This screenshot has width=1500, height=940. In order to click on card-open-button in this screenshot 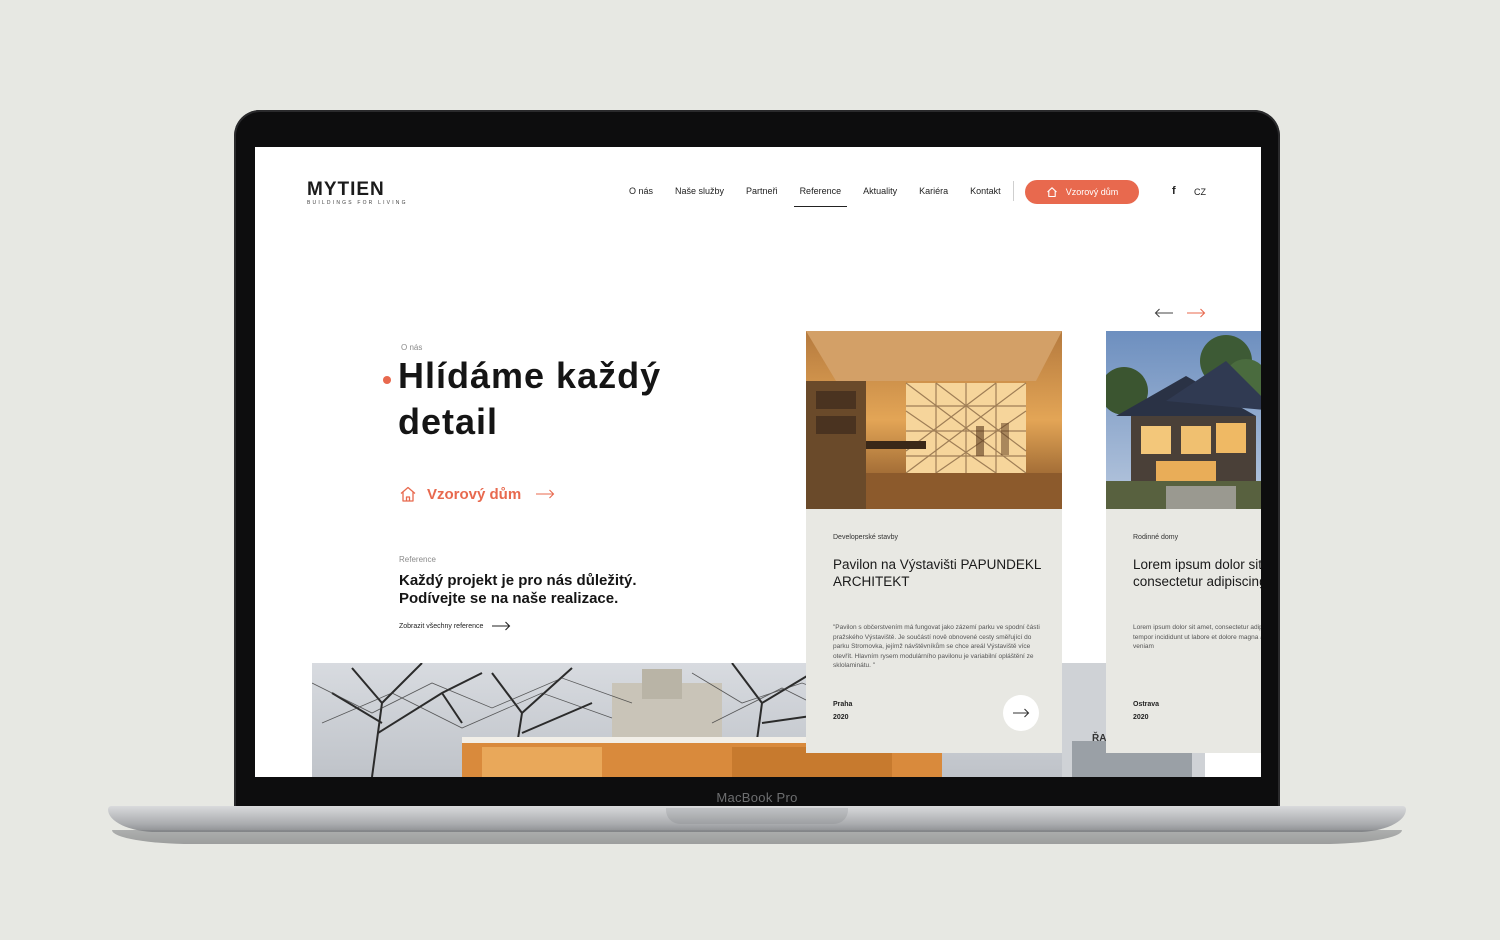, I will do `click(1021, 713)`.